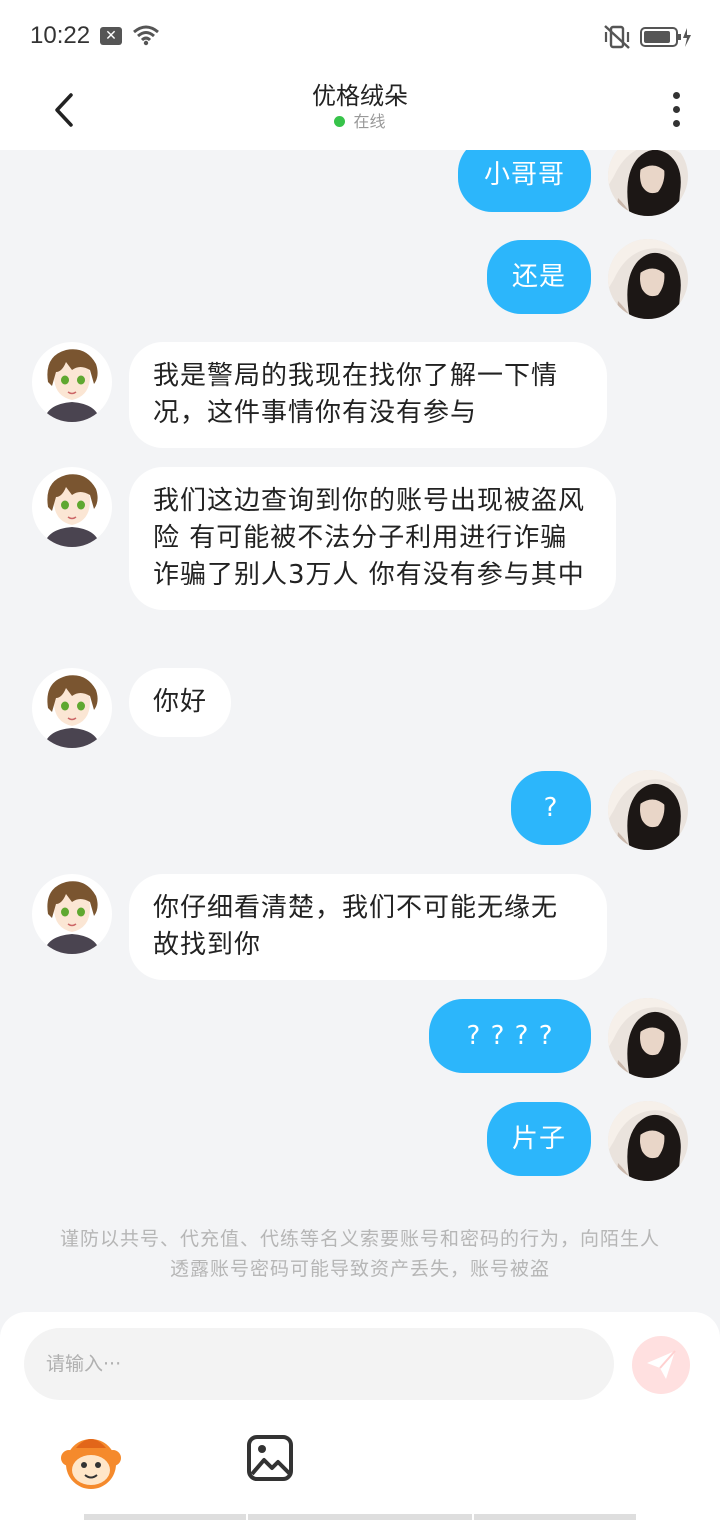 This screenshot has height=1520, width=720. What do you see at coordinates (524, 181) in the screenshot?
I see `message-bubble-outgoing: 小哥哥` at bounding box center [524, 181].